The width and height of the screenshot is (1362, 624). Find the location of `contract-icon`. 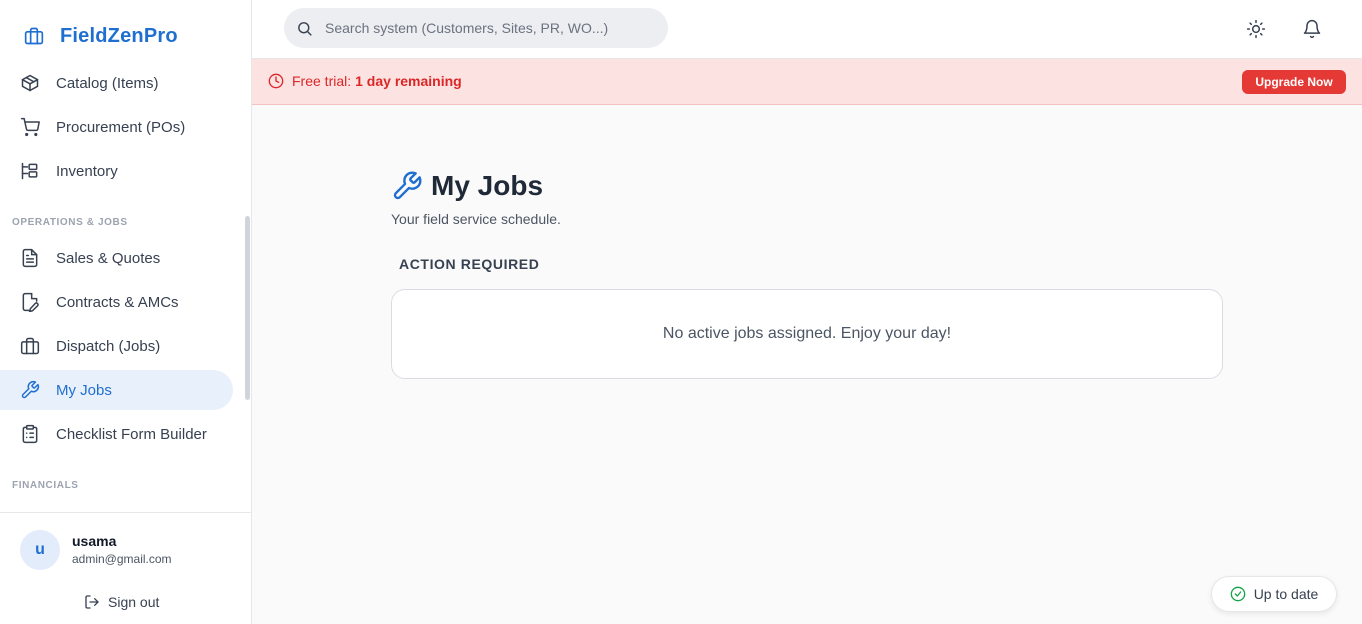

contract-icon is located at coordinates (30, 302).